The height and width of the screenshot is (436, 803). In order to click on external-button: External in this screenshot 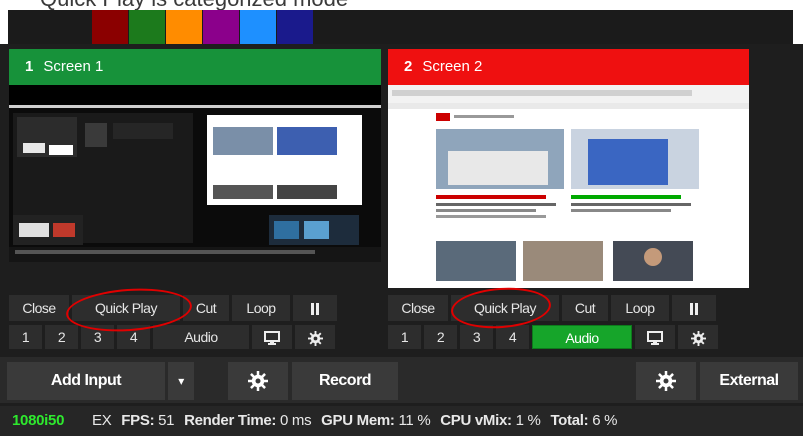, I will do `click(749, 381)`.